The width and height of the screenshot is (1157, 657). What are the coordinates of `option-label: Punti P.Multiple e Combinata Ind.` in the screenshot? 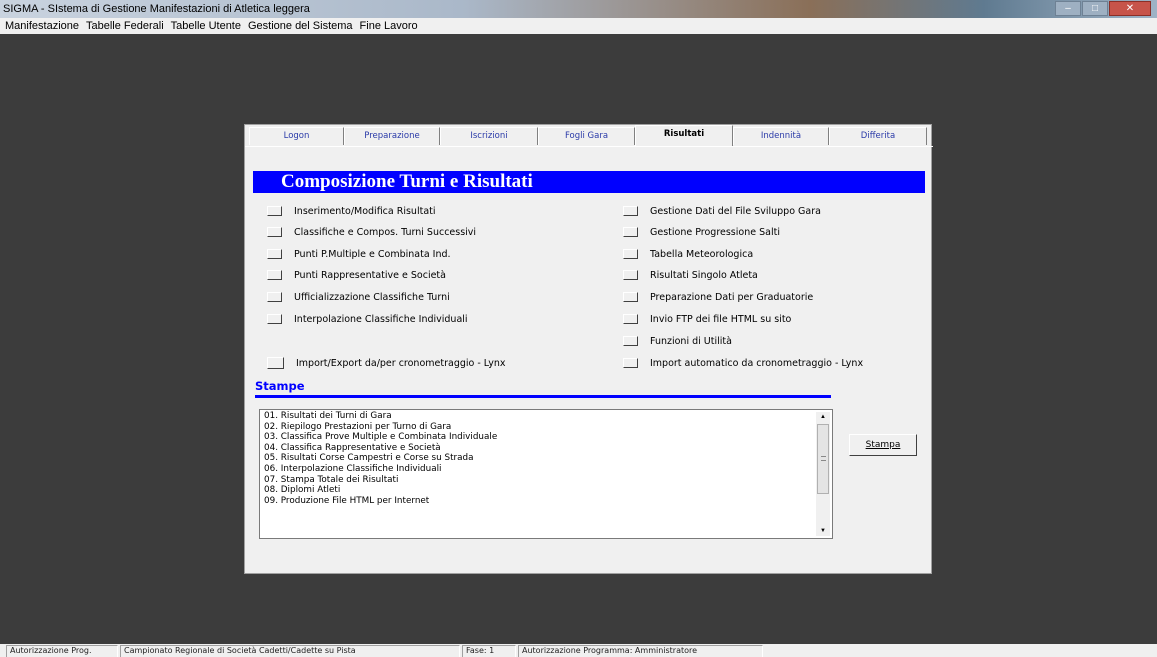 It's located at (372, 254).